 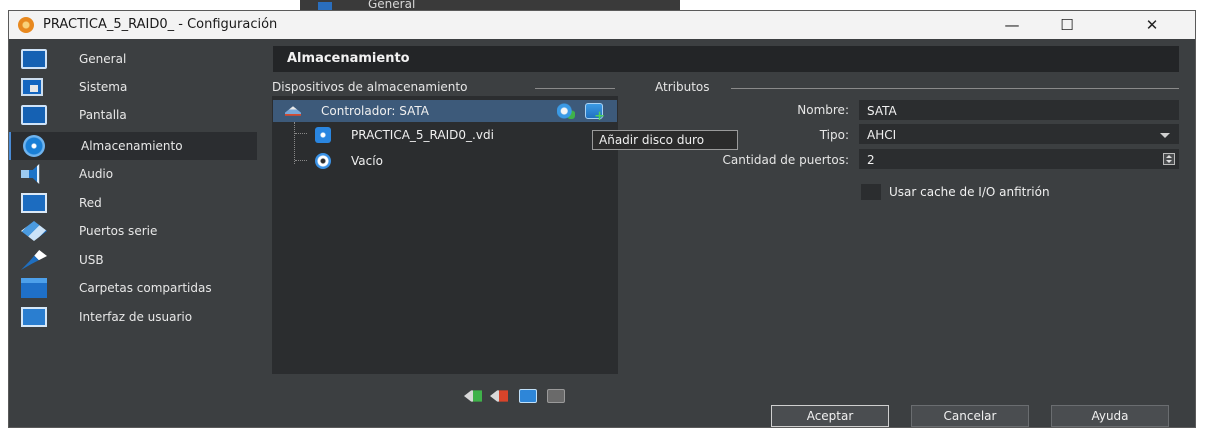 What do you see at coordinates (785, 160) in the screenshot?
I see `ports-label: Cantidad de puertos:` at bounding box center [785, 160].